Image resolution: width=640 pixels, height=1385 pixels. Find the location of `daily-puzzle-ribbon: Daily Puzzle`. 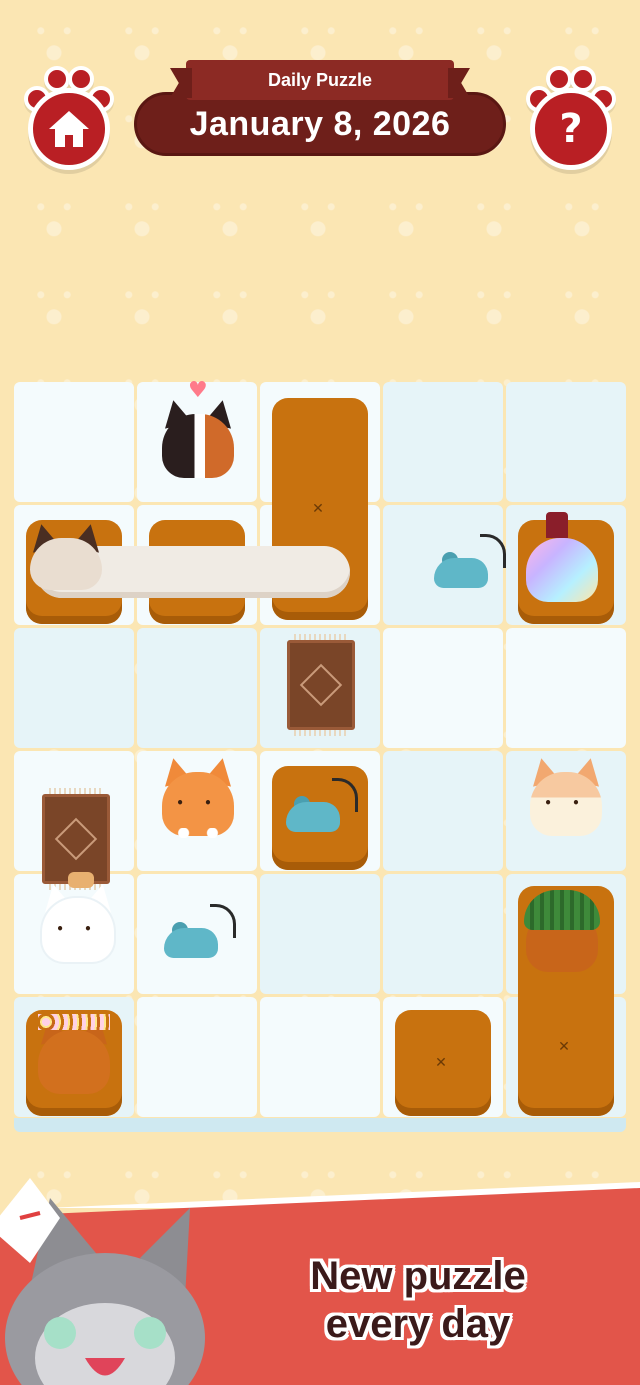

daily-puzzle-ribbon: Daily Puzzle is located at coordinates (320, 80).